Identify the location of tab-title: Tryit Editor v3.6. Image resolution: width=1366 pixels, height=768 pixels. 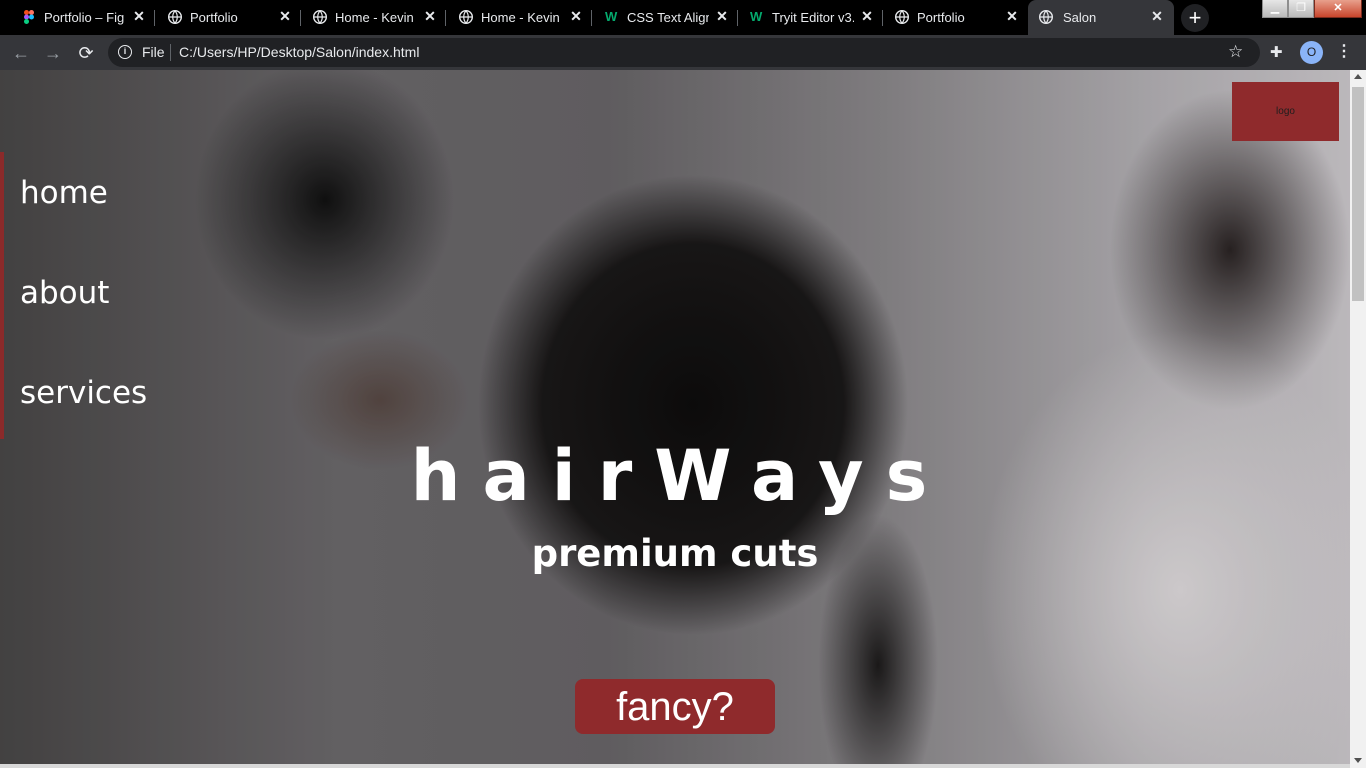
(813, 17).